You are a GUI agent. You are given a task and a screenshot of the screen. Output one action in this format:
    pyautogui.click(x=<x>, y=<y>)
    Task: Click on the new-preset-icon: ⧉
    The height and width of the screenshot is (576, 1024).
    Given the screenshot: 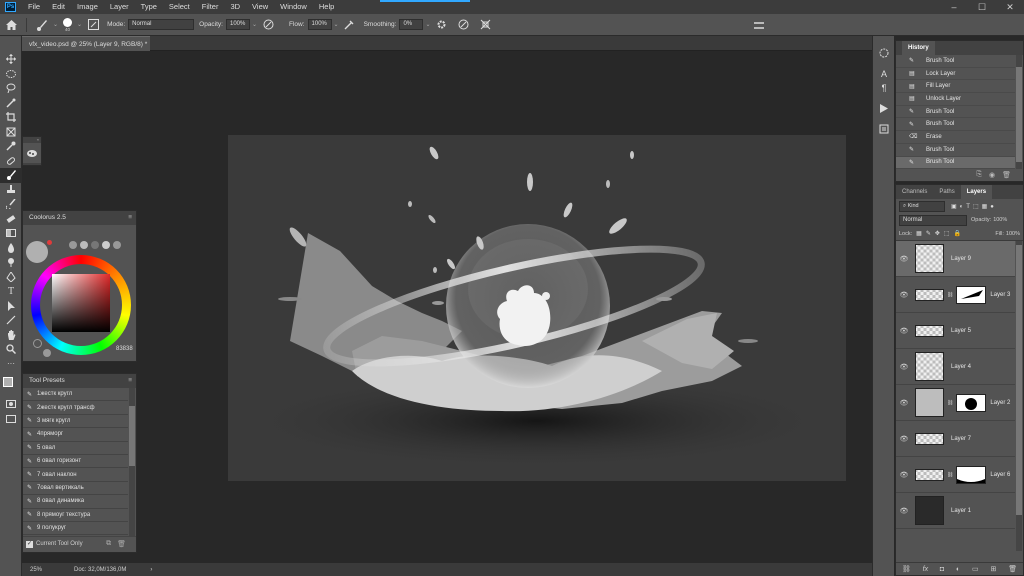 What is the action you would take?
    pyautogui.click(x=108, y=544)
    